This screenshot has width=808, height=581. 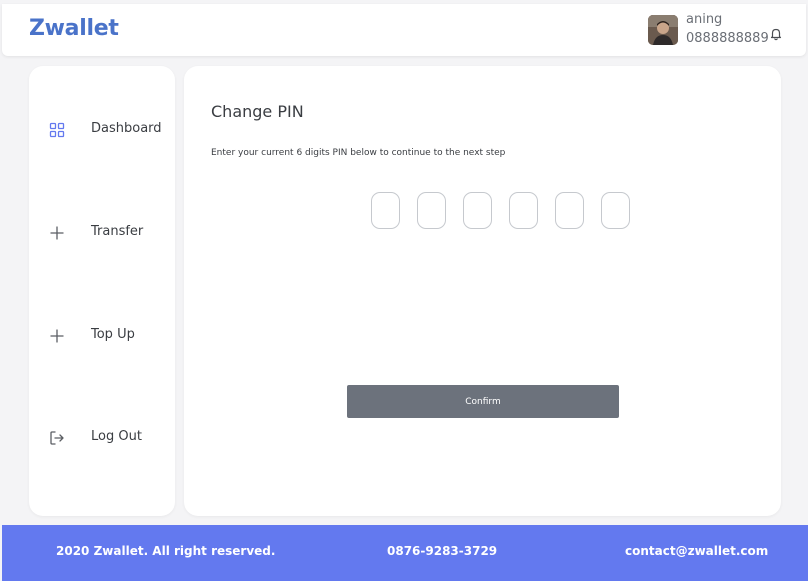 What do you see at coordinates (102, 291) in the screenshot?
I see `sidebar: Dashboard Transfer Top Up Log Out` at bounding box center [102, 291].